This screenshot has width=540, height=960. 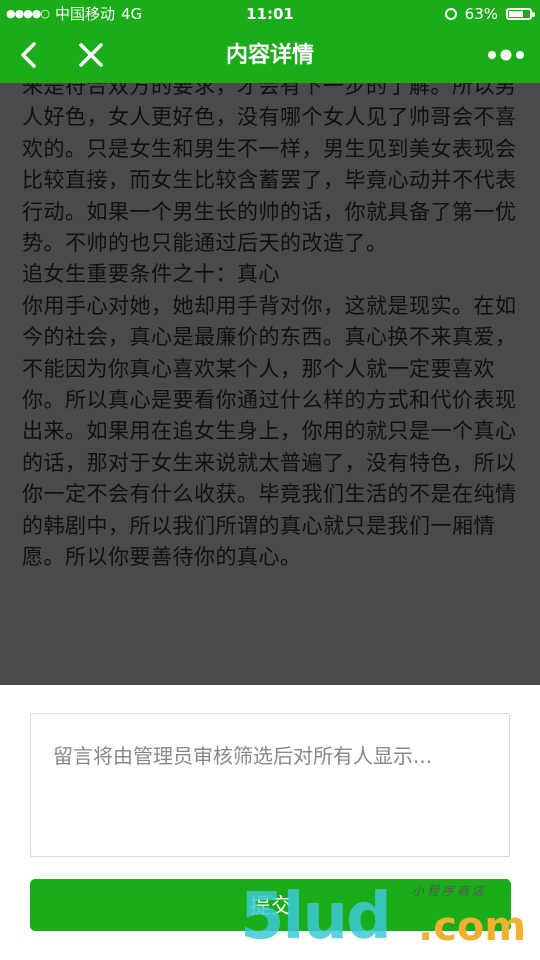 What do you see at coordinates (28, 55) in the screenshot?
I see `chevron-left-icon` at bounding box center [28, 55].